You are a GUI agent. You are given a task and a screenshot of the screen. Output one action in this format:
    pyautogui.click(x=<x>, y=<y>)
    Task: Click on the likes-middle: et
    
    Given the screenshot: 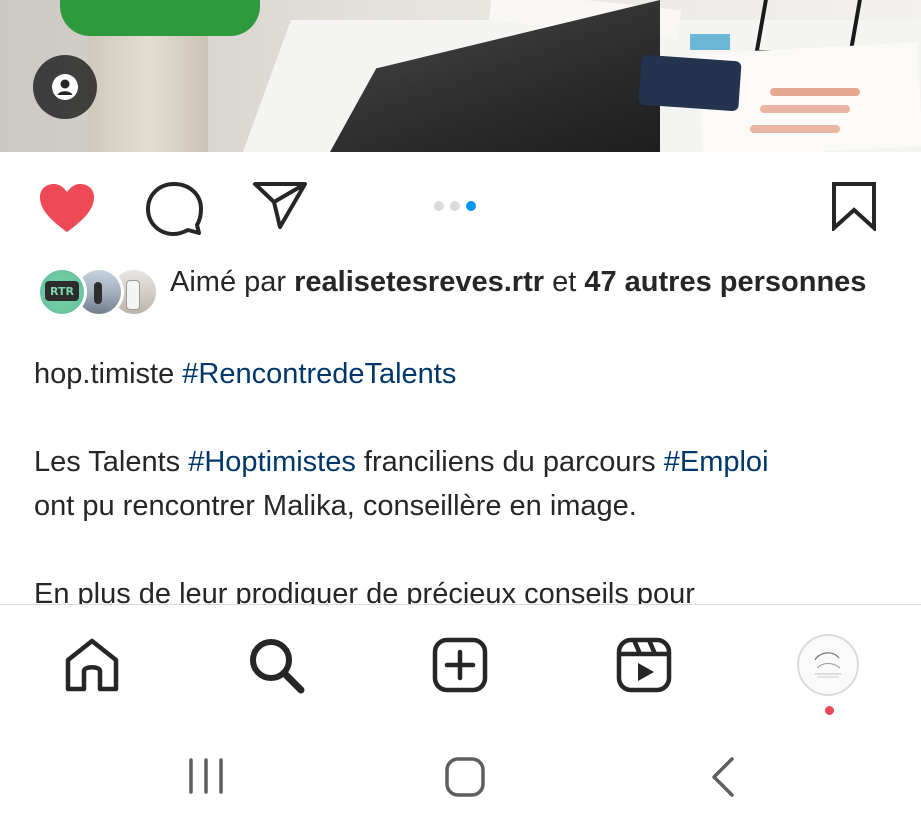 What is the action you would take?
    pyautogui.click(x=564, y=282)
    